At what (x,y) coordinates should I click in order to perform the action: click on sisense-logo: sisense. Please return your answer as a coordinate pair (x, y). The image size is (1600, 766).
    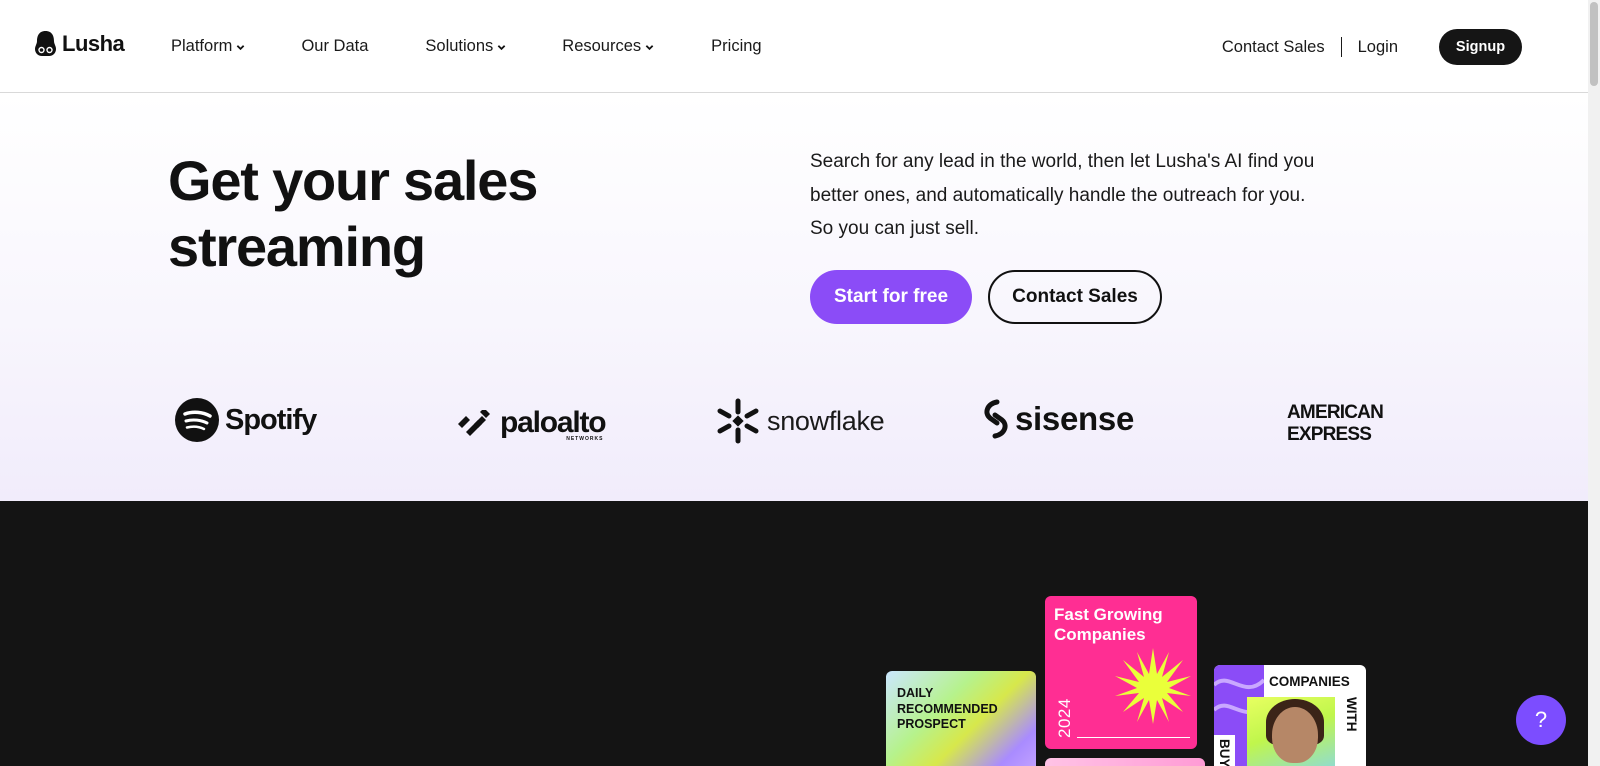
    Looking at the image, I should click on (1057, 419).